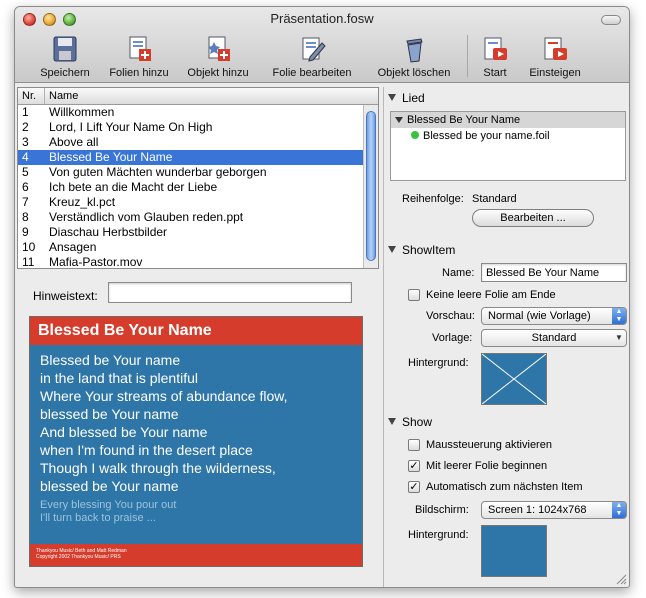  Describe the element at coordinates (314, 49) in the screenshot. I see `edit-slide-icon` at that location.